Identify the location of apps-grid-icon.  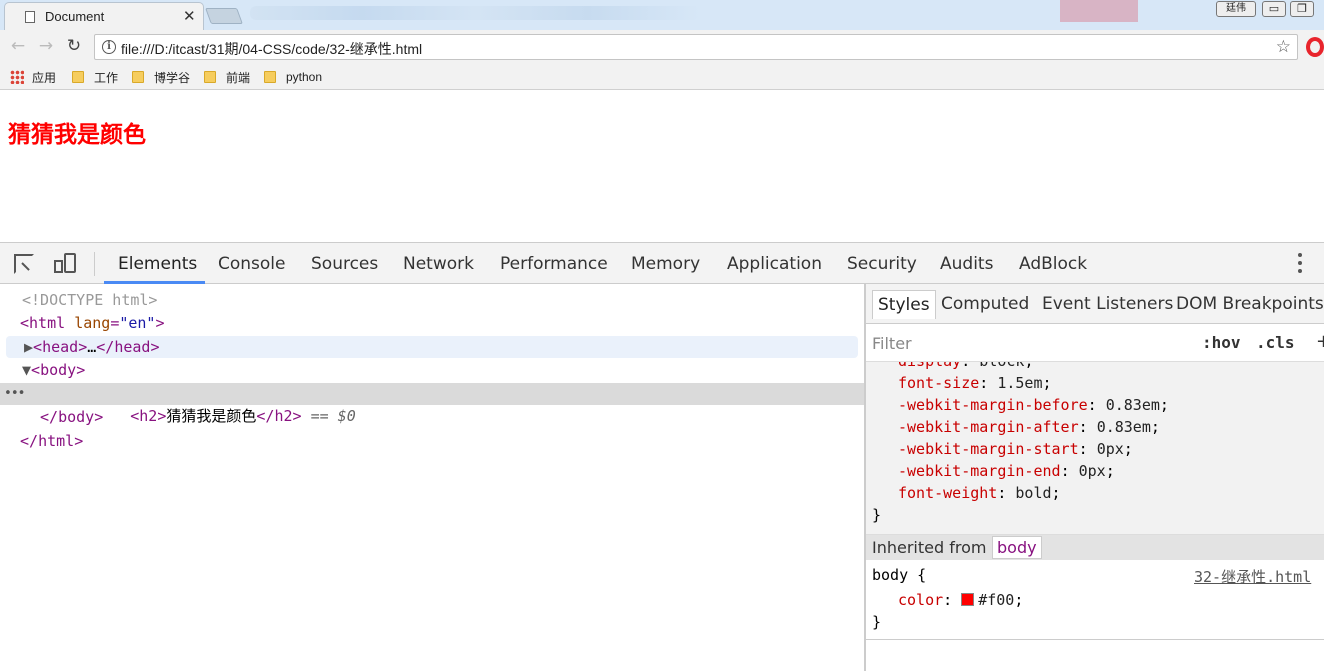
(17, 77).